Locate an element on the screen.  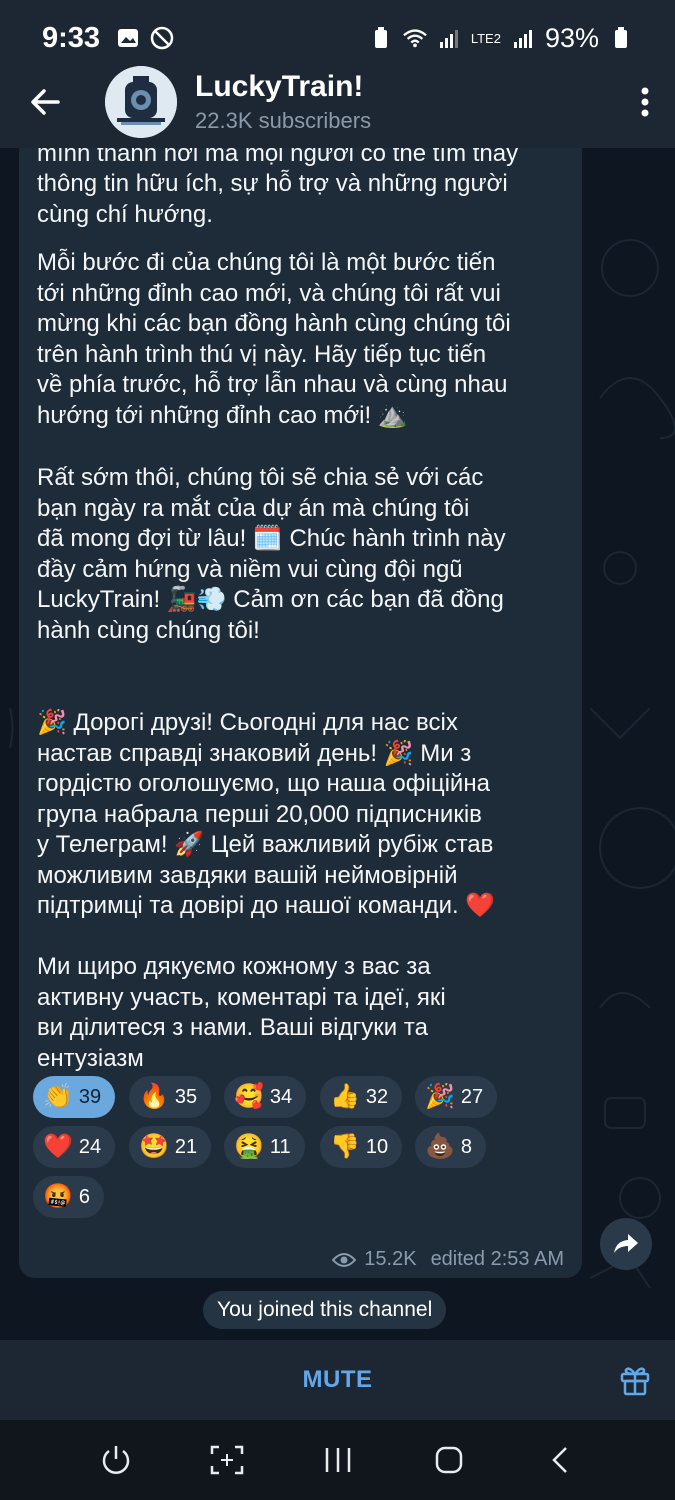
network-type: LTE2 is located at coordinates (485, 38).